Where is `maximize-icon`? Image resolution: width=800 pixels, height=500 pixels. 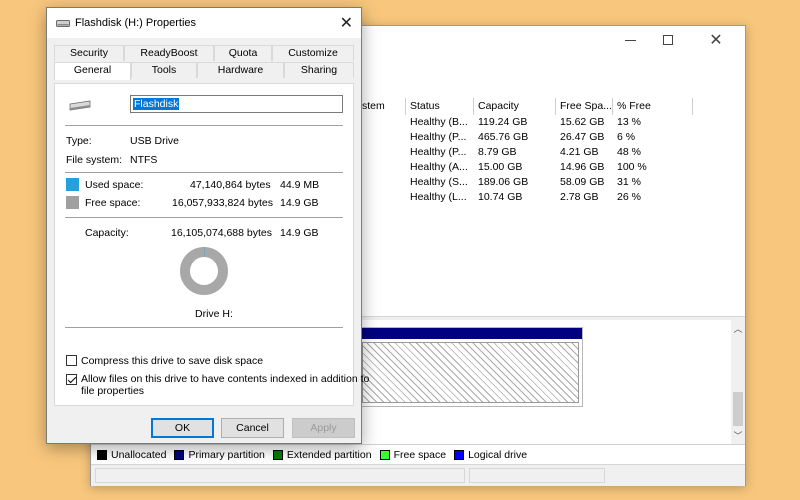 maximize-icon is located at coordinates (668, 40).